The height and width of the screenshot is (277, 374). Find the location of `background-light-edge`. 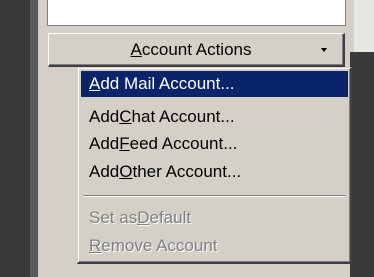

background-light-edge is located at coordinates (364, 26).